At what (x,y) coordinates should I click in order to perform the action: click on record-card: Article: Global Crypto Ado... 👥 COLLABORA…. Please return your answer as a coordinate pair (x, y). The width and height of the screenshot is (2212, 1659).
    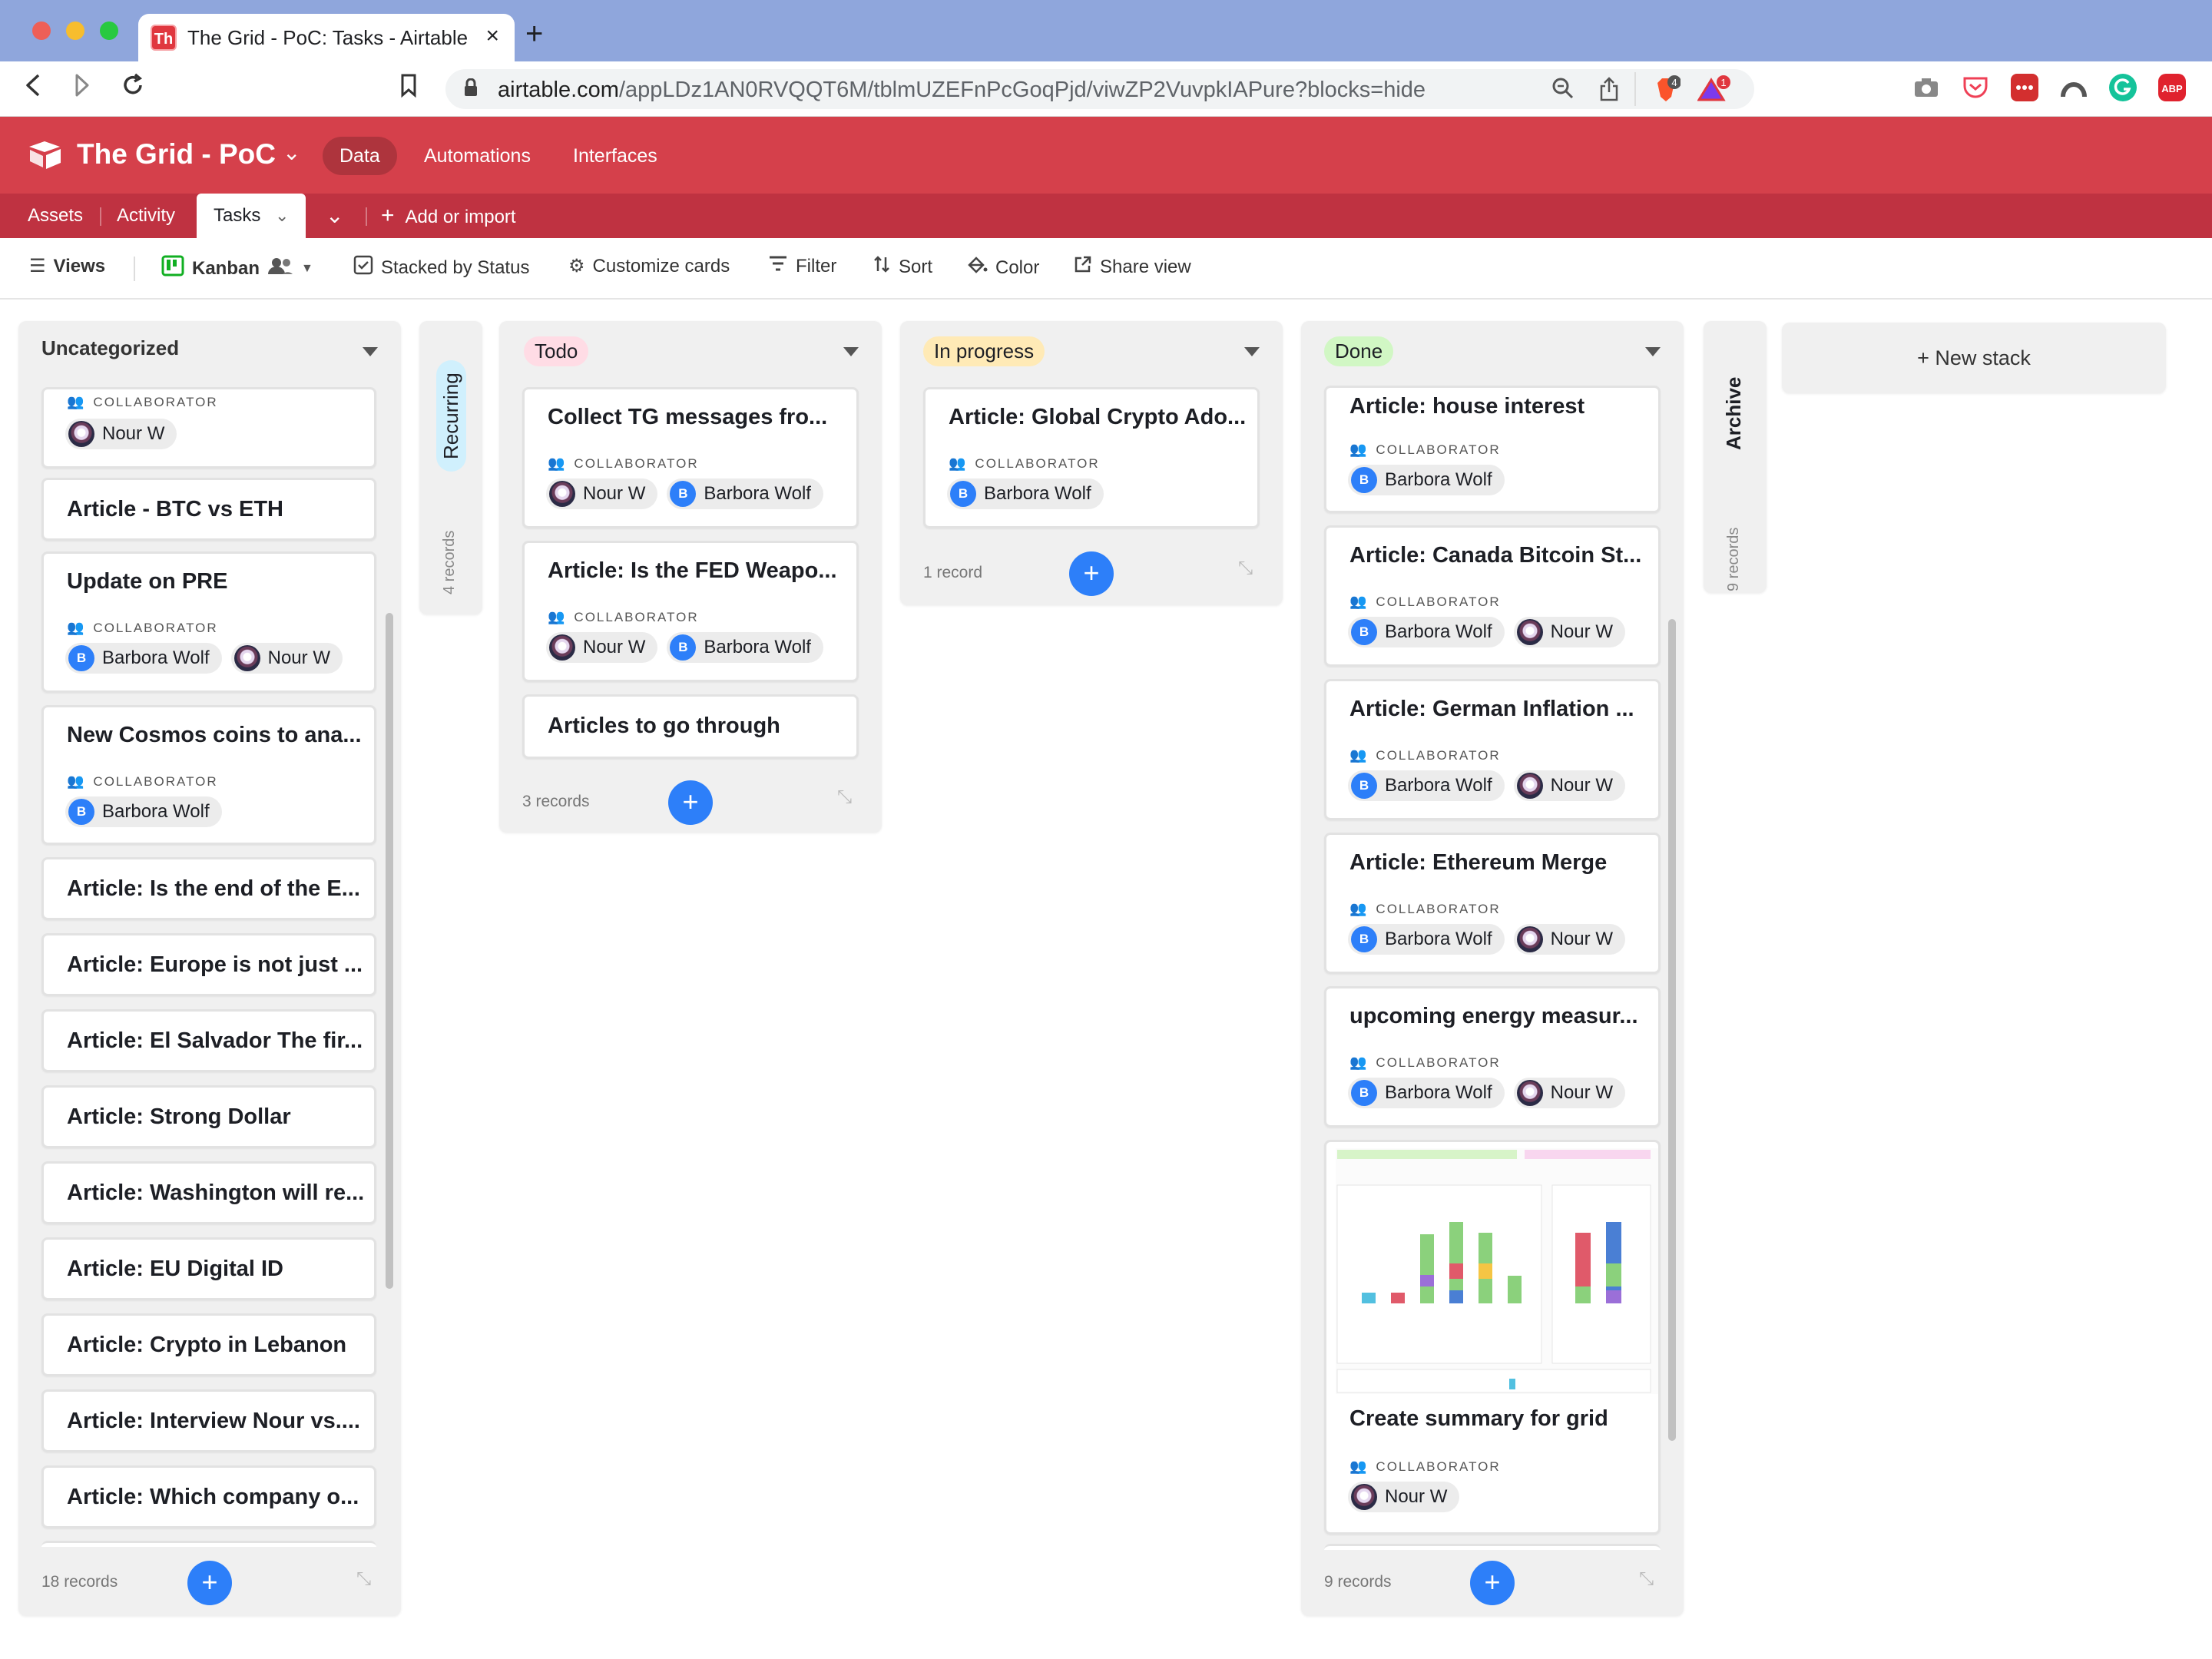
    Looking at the image, I should click on (1091, 458).